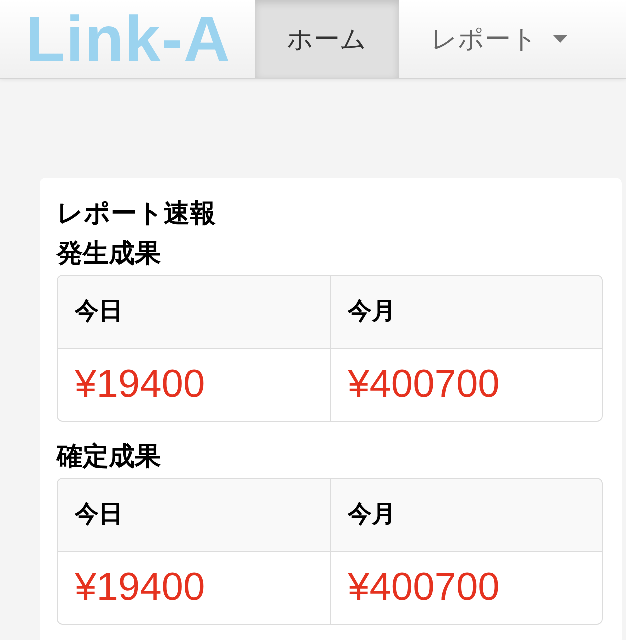 This screenshot has height=640, width=626. Describe the element at coordinates (109, 253) in the screenshot. I see `section-heading: 発生成果` at that location.